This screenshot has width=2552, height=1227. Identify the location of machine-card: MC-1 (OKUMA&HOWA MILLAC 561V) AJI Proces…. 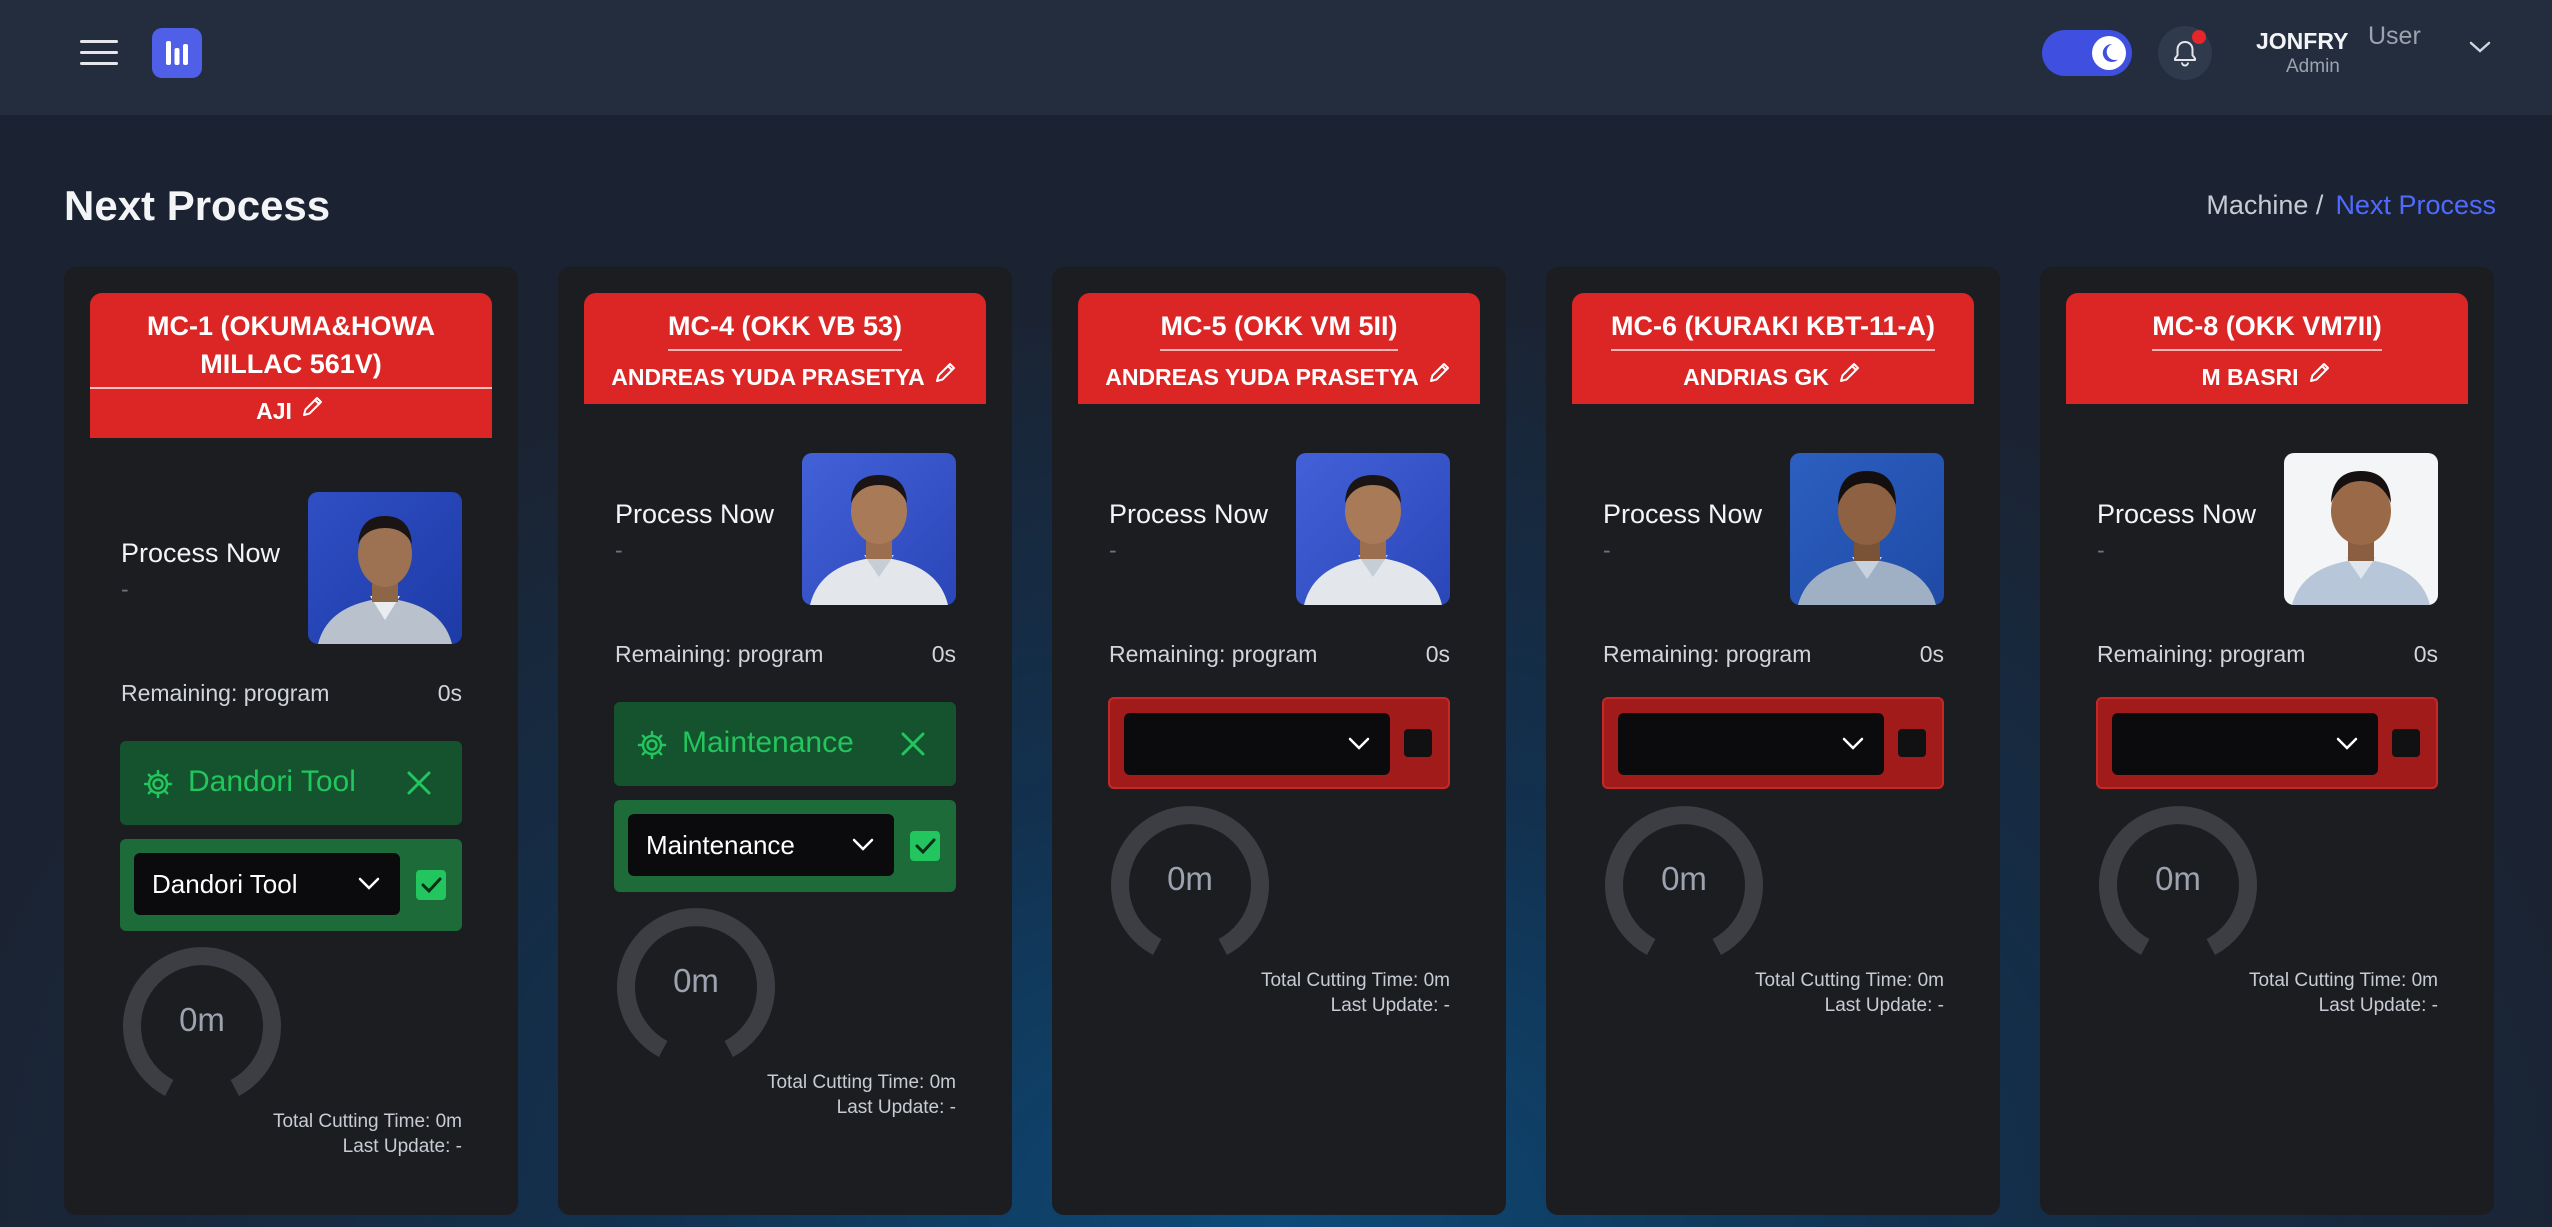
(291, 741).